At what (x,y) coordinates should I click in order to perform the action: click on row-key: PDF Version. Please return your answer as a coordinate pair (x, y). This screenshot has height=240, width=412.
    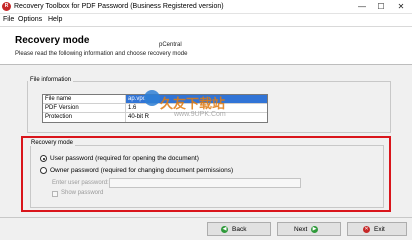
    Looking at the image, I should click on (62, 108).